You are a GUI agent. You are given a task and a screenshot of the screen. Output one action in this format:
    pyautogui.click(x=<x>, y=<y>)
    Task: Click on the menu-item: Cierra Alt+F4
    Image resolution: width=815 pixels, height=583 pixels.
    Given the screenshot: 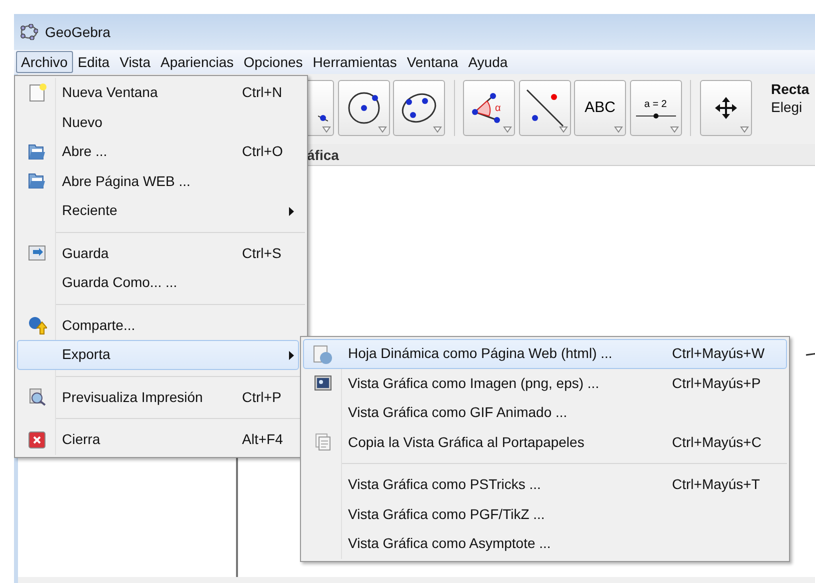 What is the action you would take?
    pyautogui.click(x=158, y=439)
    